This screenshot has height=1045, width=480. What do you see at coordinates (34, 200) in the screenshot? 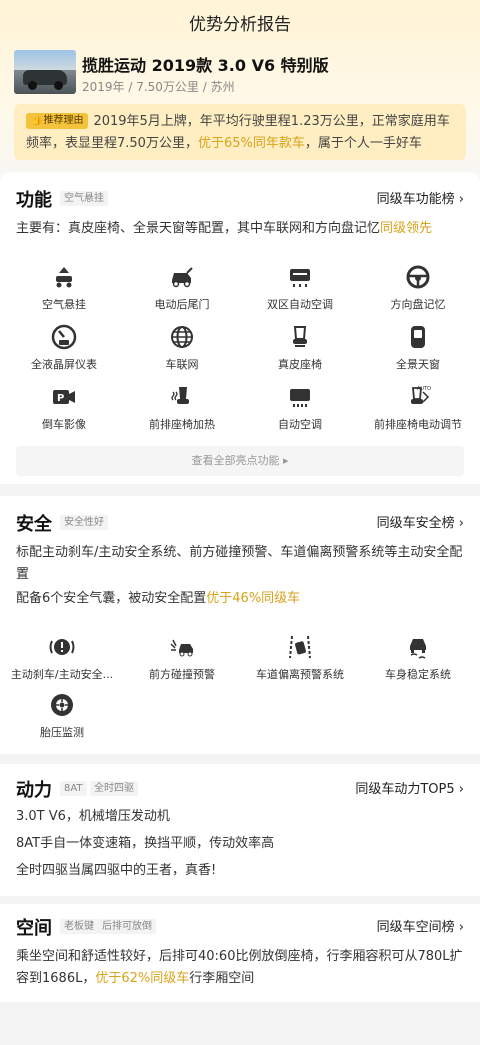
I see `function-title: 功能` at bounding box center [34, 200].